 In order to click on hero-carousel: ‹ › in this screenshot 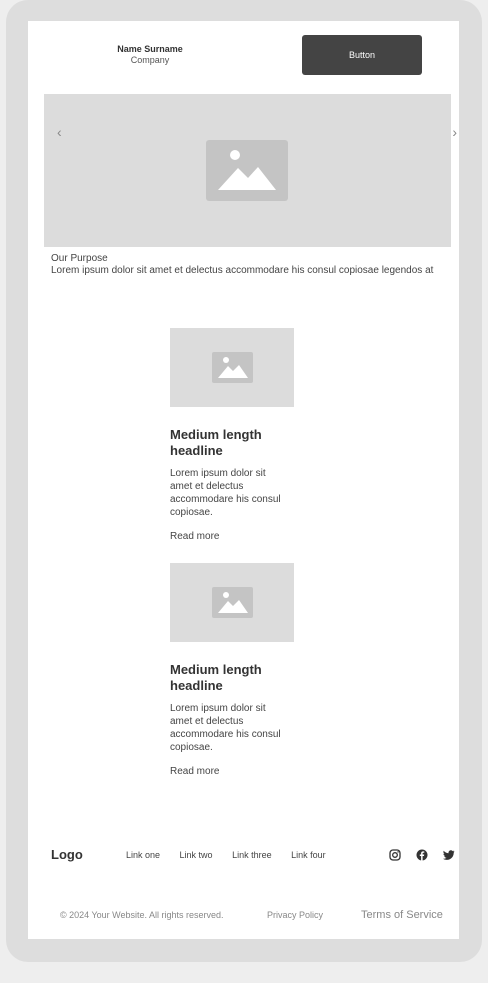, I will do `click(250, 170)`.